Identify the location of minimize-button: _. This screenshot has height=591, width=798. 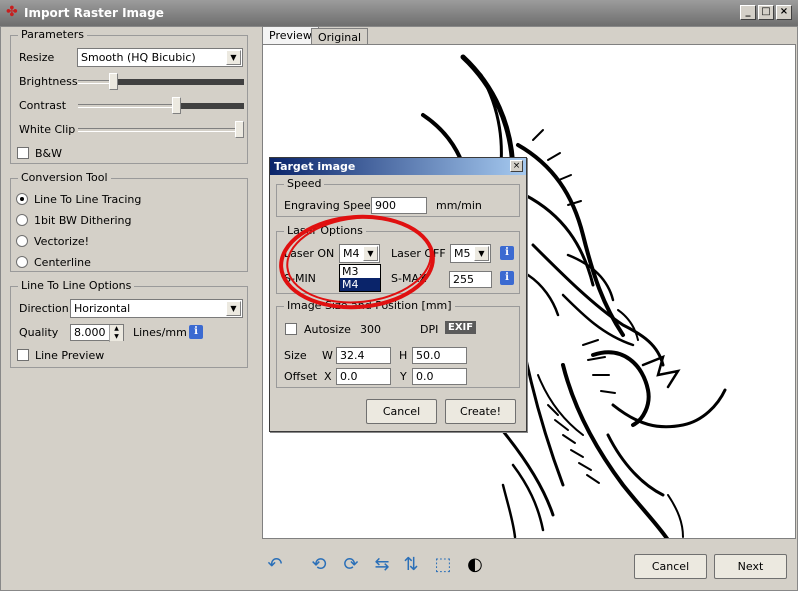
(748, 12).